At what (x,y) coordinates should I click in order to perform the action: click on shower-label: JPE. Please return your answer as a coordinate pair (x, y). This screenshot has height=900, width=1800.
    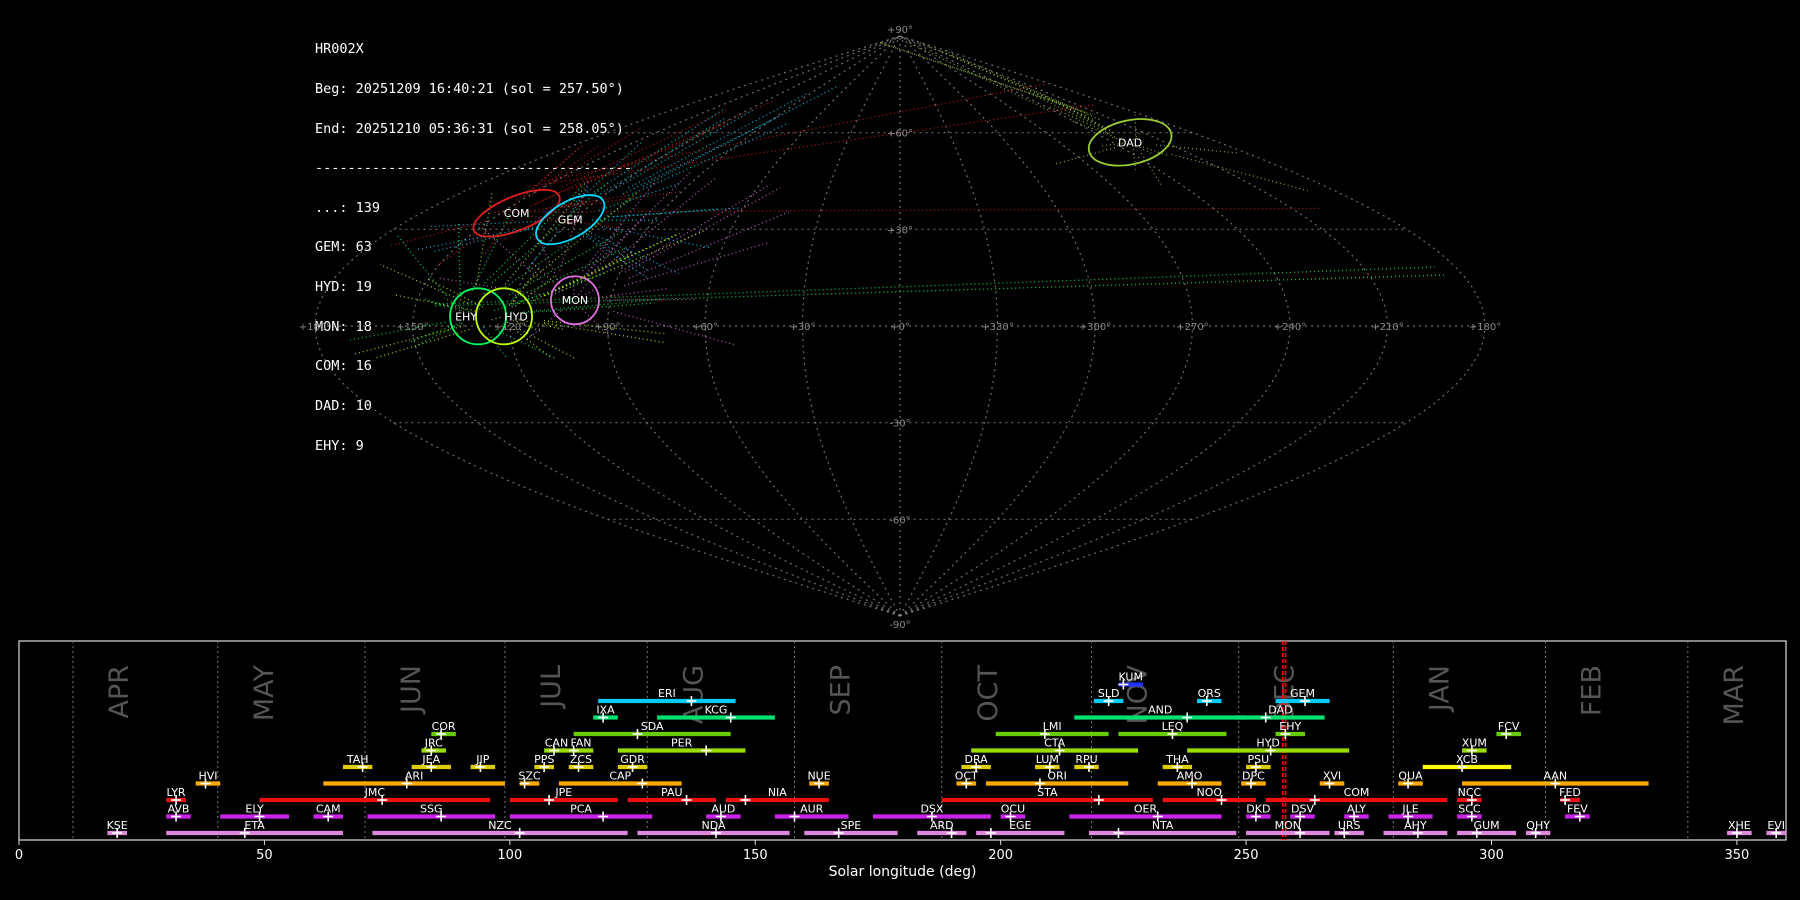
    Looking at the image, I should click on (563, 792).